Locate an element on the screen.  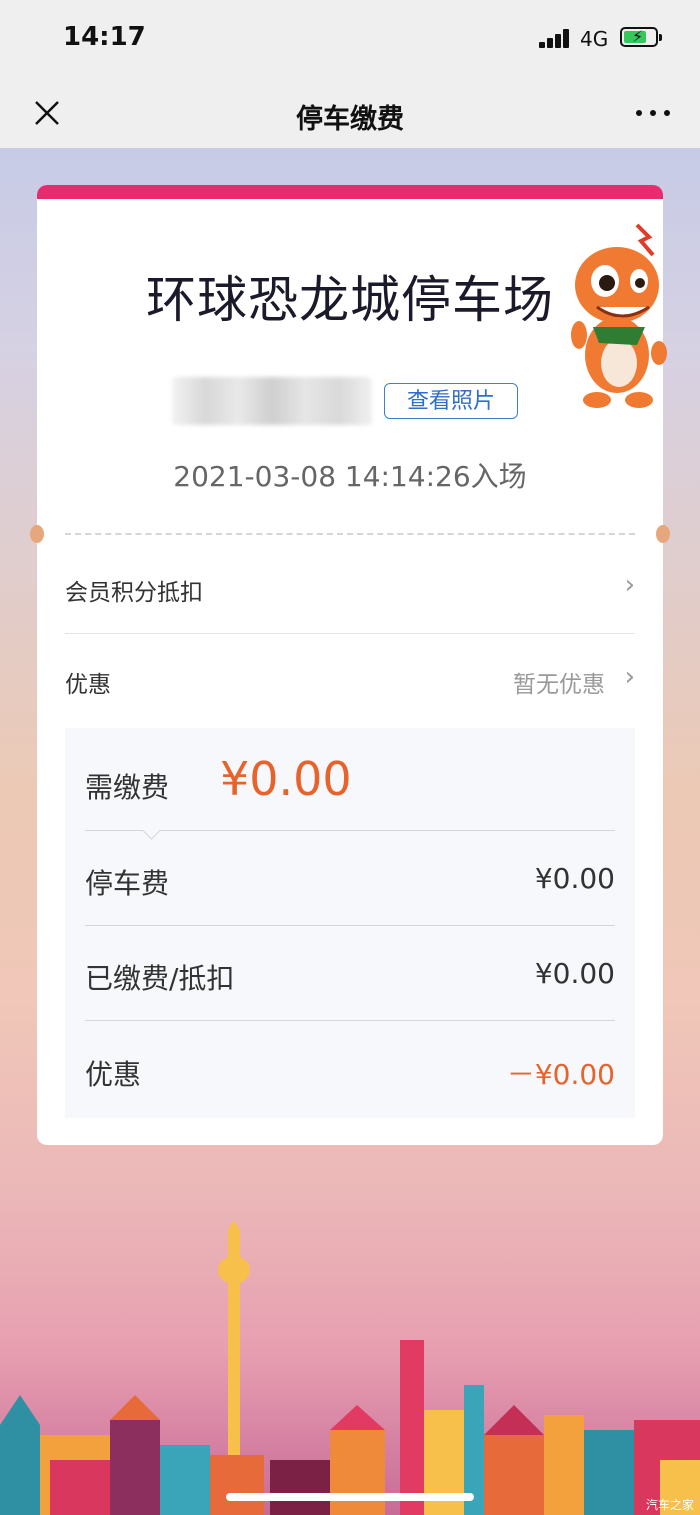
home-indicator is located at coordinates (350, 1497).